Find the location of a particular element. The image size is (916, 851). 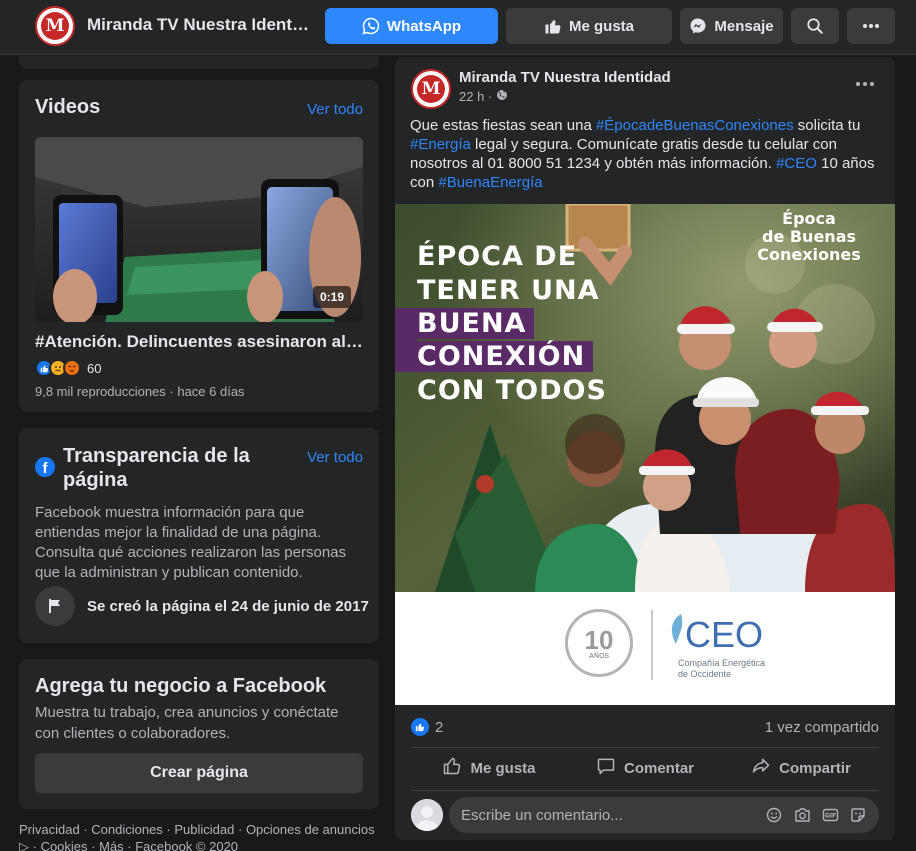

thumbs-up-icon is located at coordinates (553, 26).